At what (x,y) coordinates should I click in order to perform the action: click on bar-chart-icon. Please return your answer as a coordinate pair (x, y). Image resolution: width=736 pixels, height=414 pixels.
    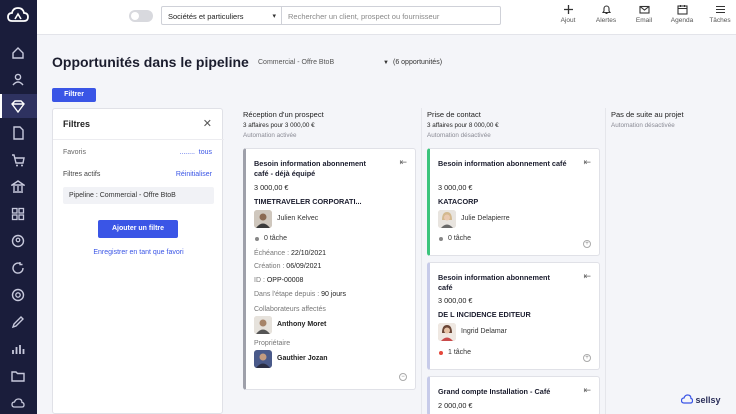
    Looking at the image, I should click on (18, 349).